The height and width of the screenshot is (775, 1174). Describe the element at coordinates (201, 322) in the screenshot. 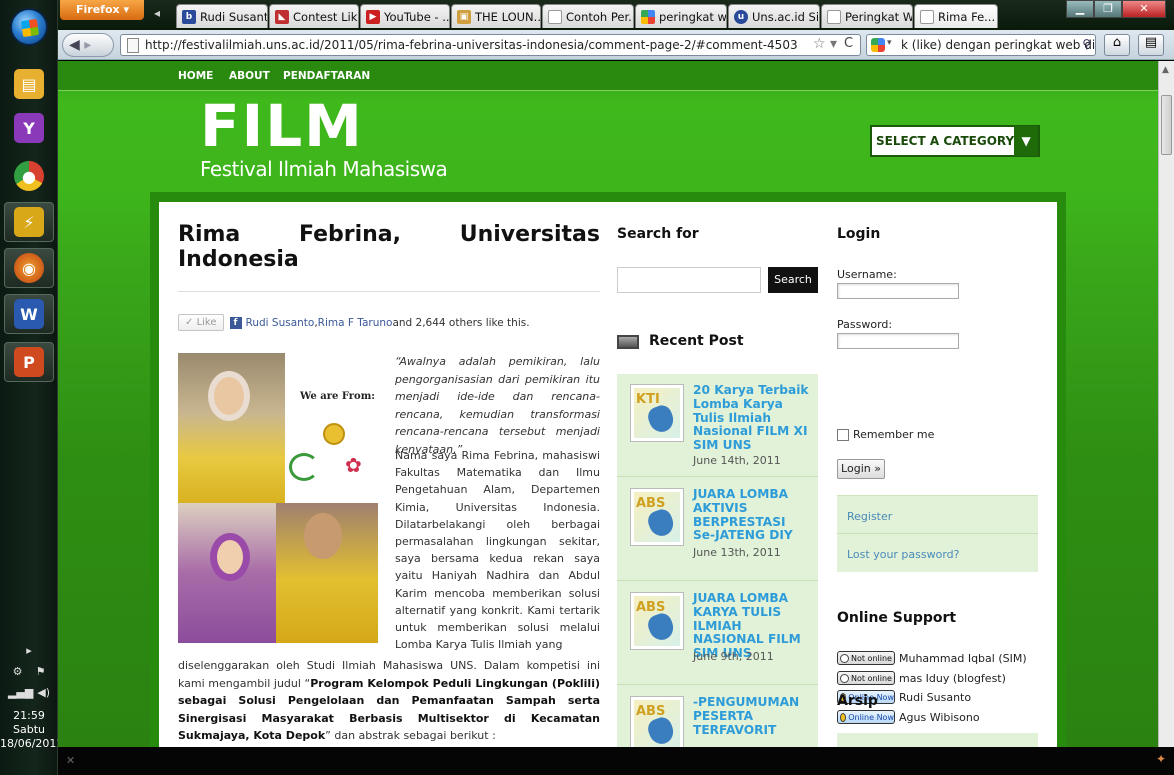

I see `like-button: ✓ Like` at that location.